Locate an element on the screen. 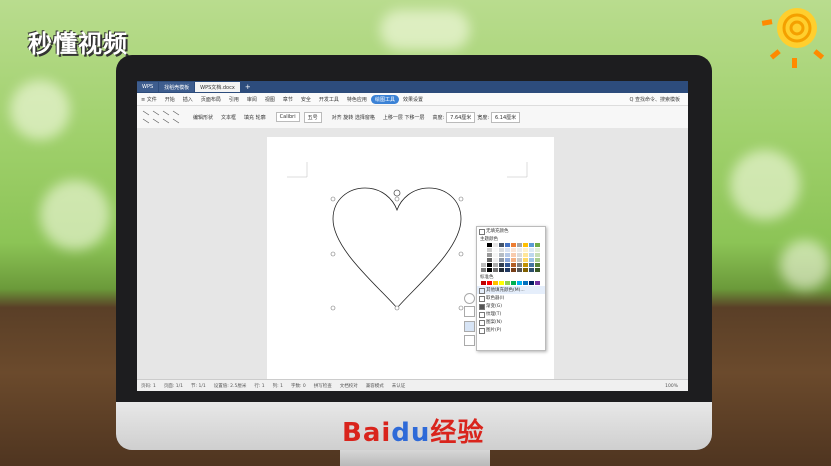 This screenshot has width=831, height=466. search-commands: Q 查找命令、搜索模板 is located at coordinates (656, 99).